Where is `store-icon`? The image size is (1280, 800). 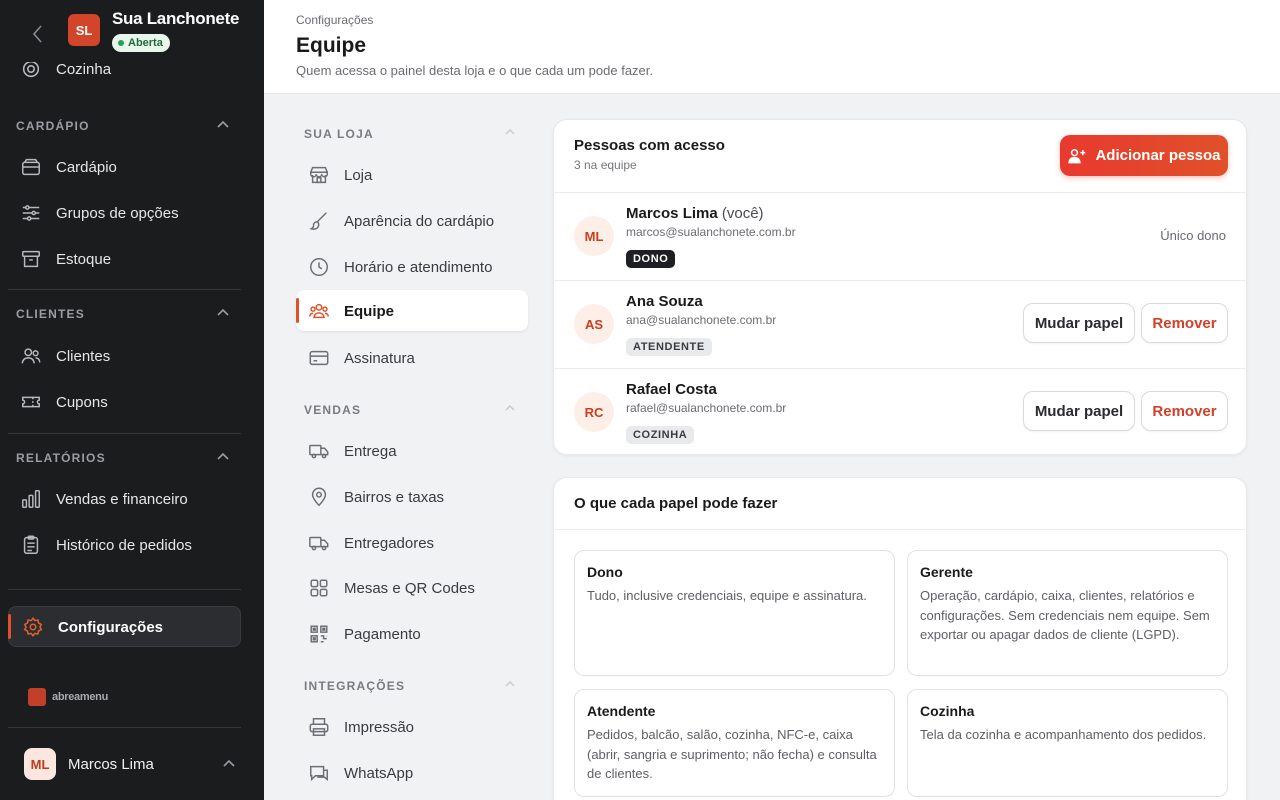 store-icon is located at coordinates (319, 175).